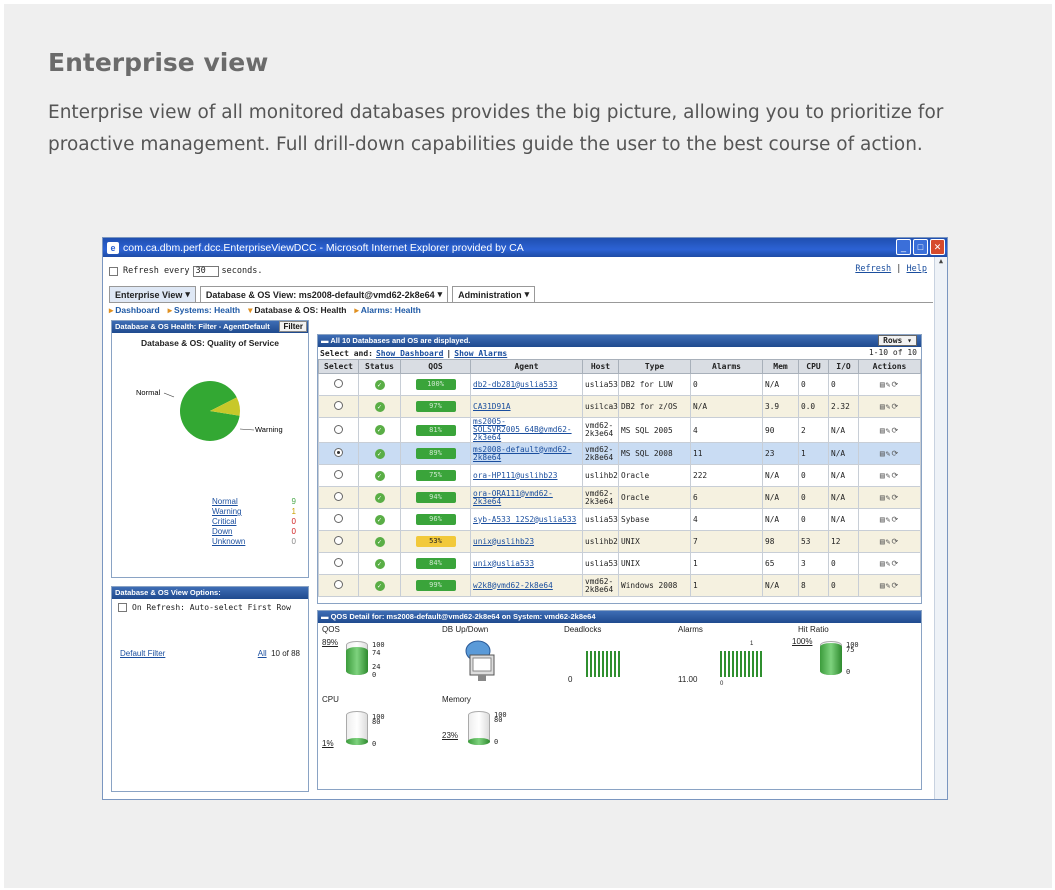 This screenshot has width=1055, height=890. I want to click on host-cell: usilca31, so click(600, 406).